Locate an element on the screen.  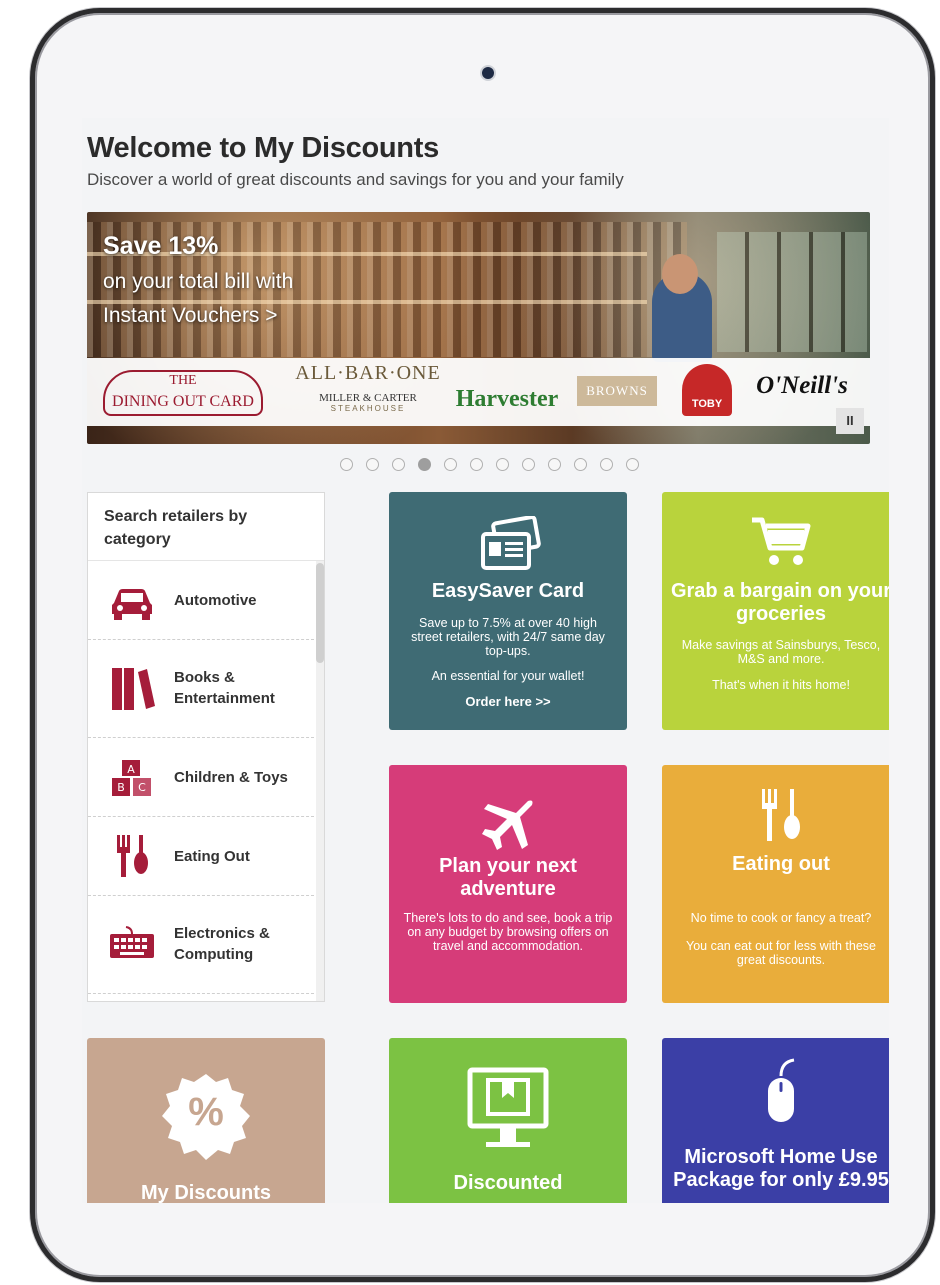
logo-text: ALL·BAR·ONE is located at coordinates (368, 373).